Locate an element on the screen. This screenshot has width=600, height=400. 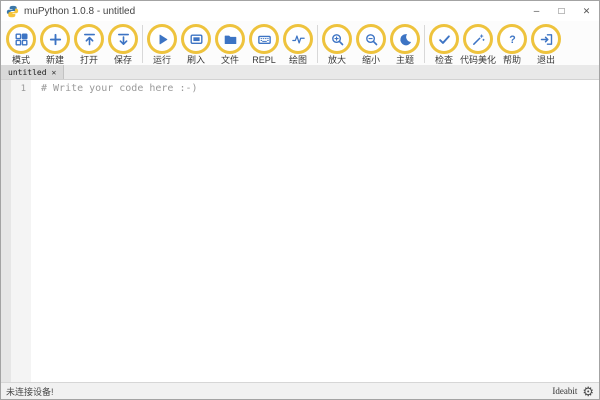
toolbar-button-label: 检查 is located at coordinates (443, 60).